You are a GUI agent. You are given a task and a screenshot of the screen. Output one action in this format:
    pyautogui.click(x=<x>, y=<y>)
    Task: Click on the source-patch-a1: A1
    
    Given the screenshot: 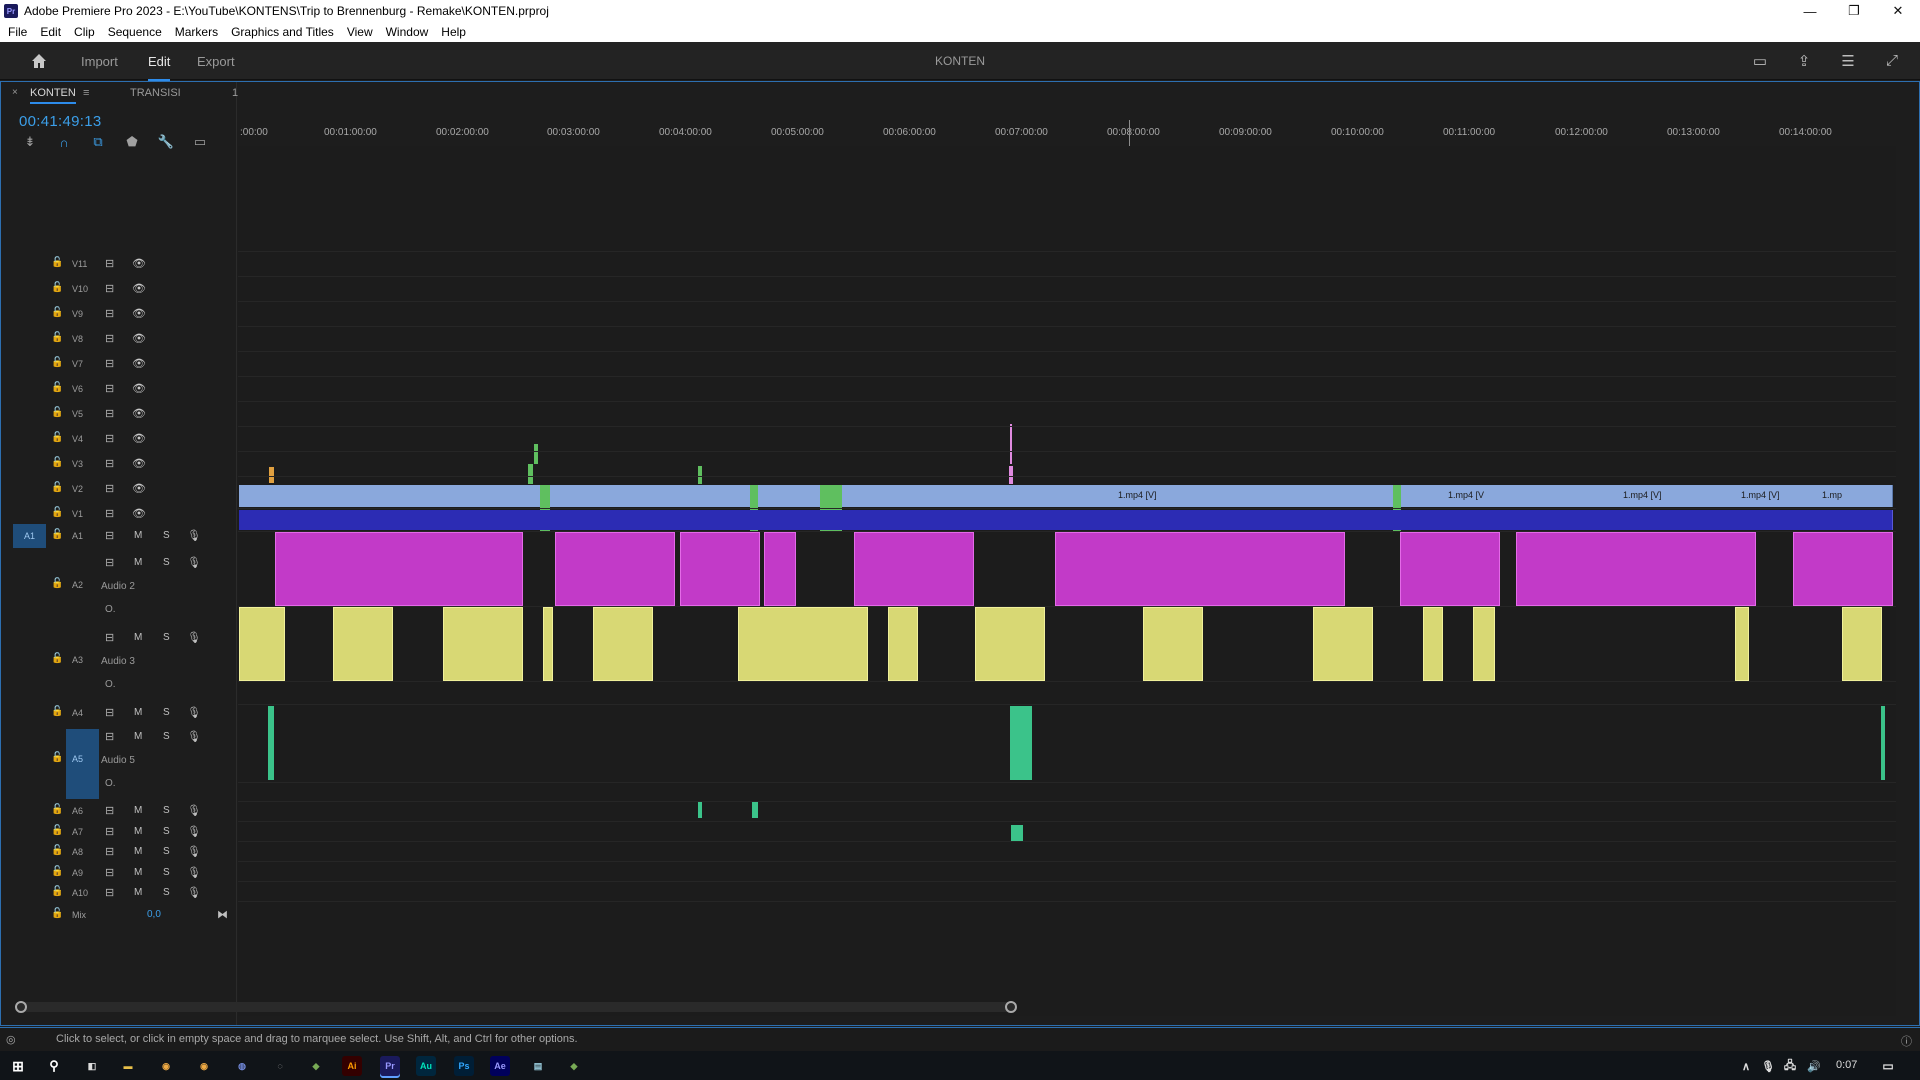 What is the action you would take?
    pyautogui.click(x=29, y=536)
    